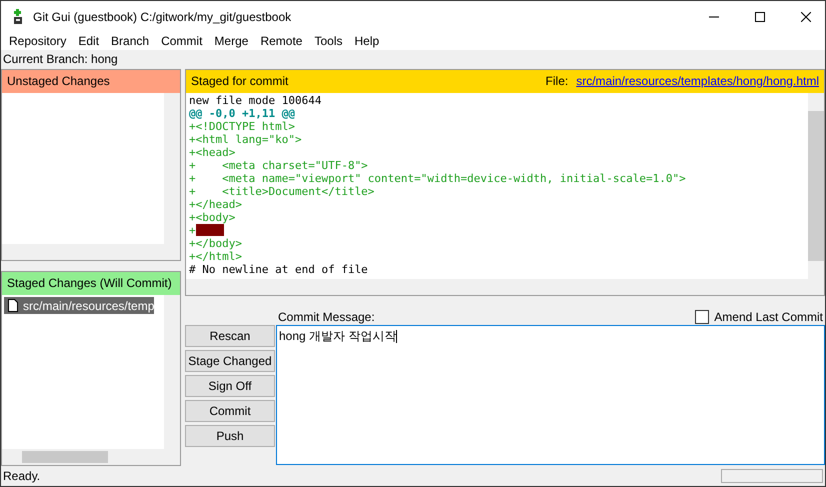 This screenshot has height=487, width=826. I want to click on menu-item: Remote, so click(281, 41).